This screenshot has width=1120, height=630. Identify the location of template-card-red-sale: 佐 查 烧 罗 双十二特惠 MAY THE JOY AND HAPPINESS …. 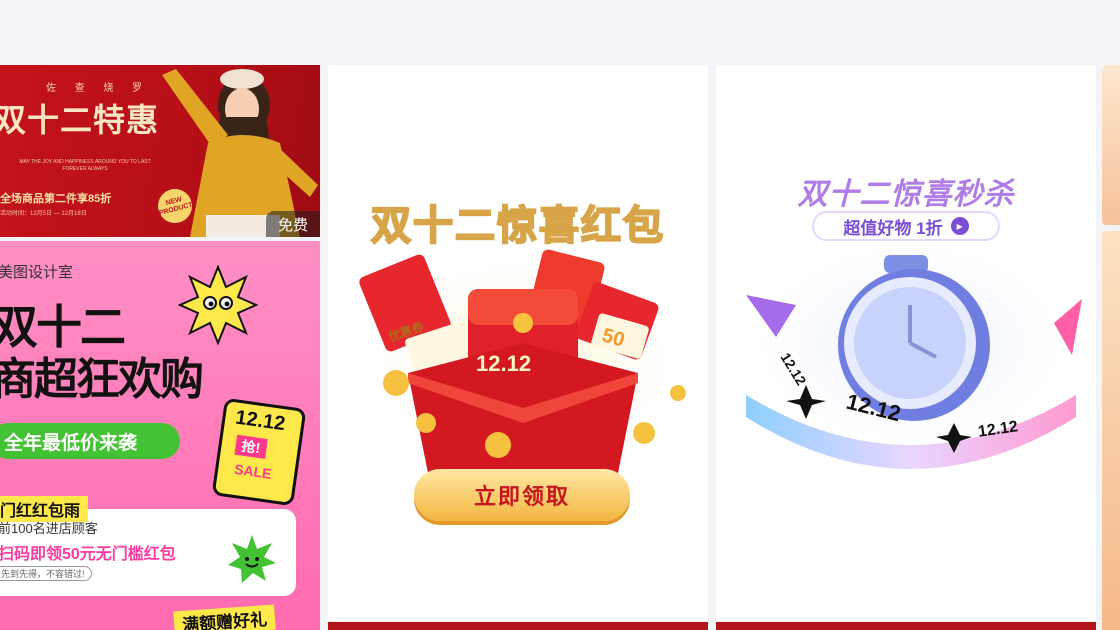
(160, 151).